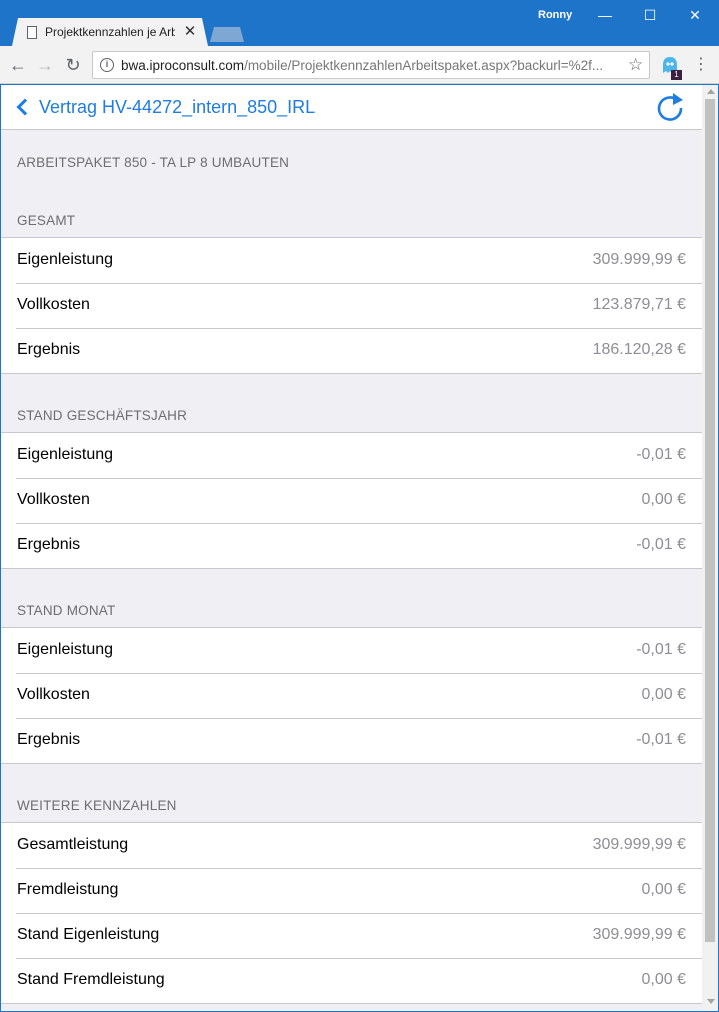  I want to click on back-link-label: Vertrag HV-44272_intern_850_IRL, so click(177, 107).